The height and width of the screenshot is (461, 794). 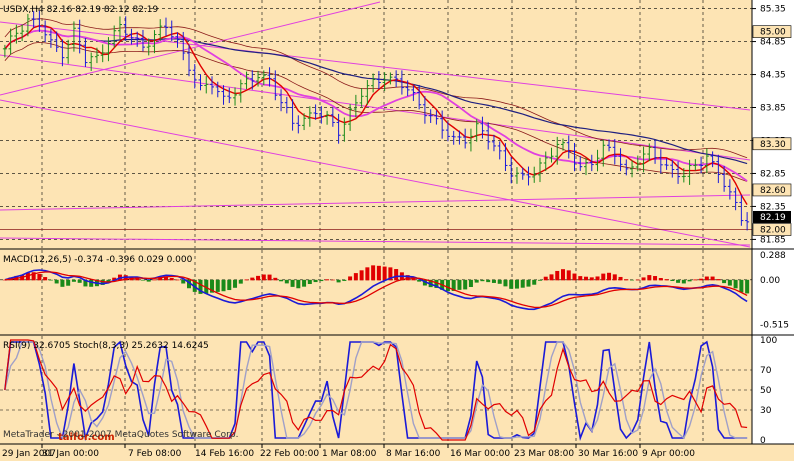 I want to click on time-tick-label: 23 Mar 08:00, so click(x=544, y=454).